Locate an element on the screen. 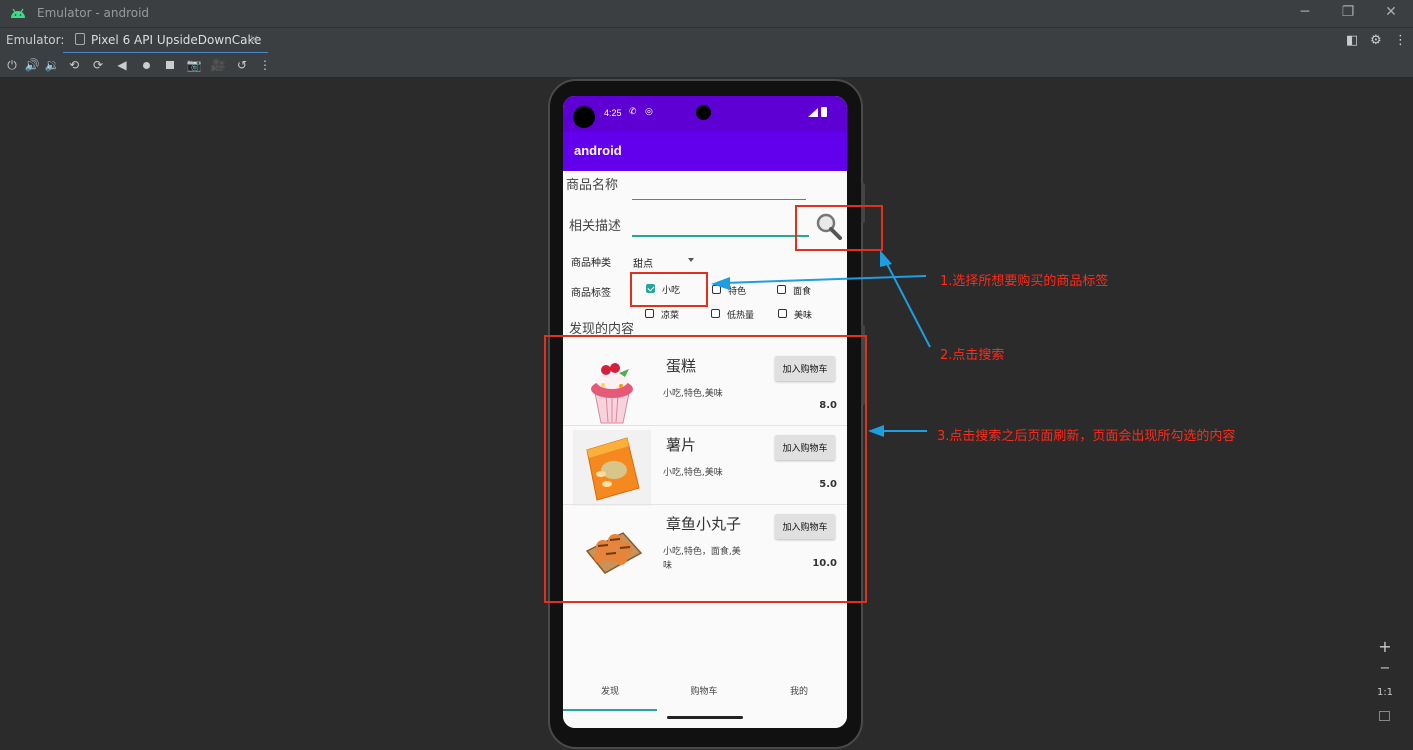  camera-icon: 📷 is located at coordinates (194, 65).